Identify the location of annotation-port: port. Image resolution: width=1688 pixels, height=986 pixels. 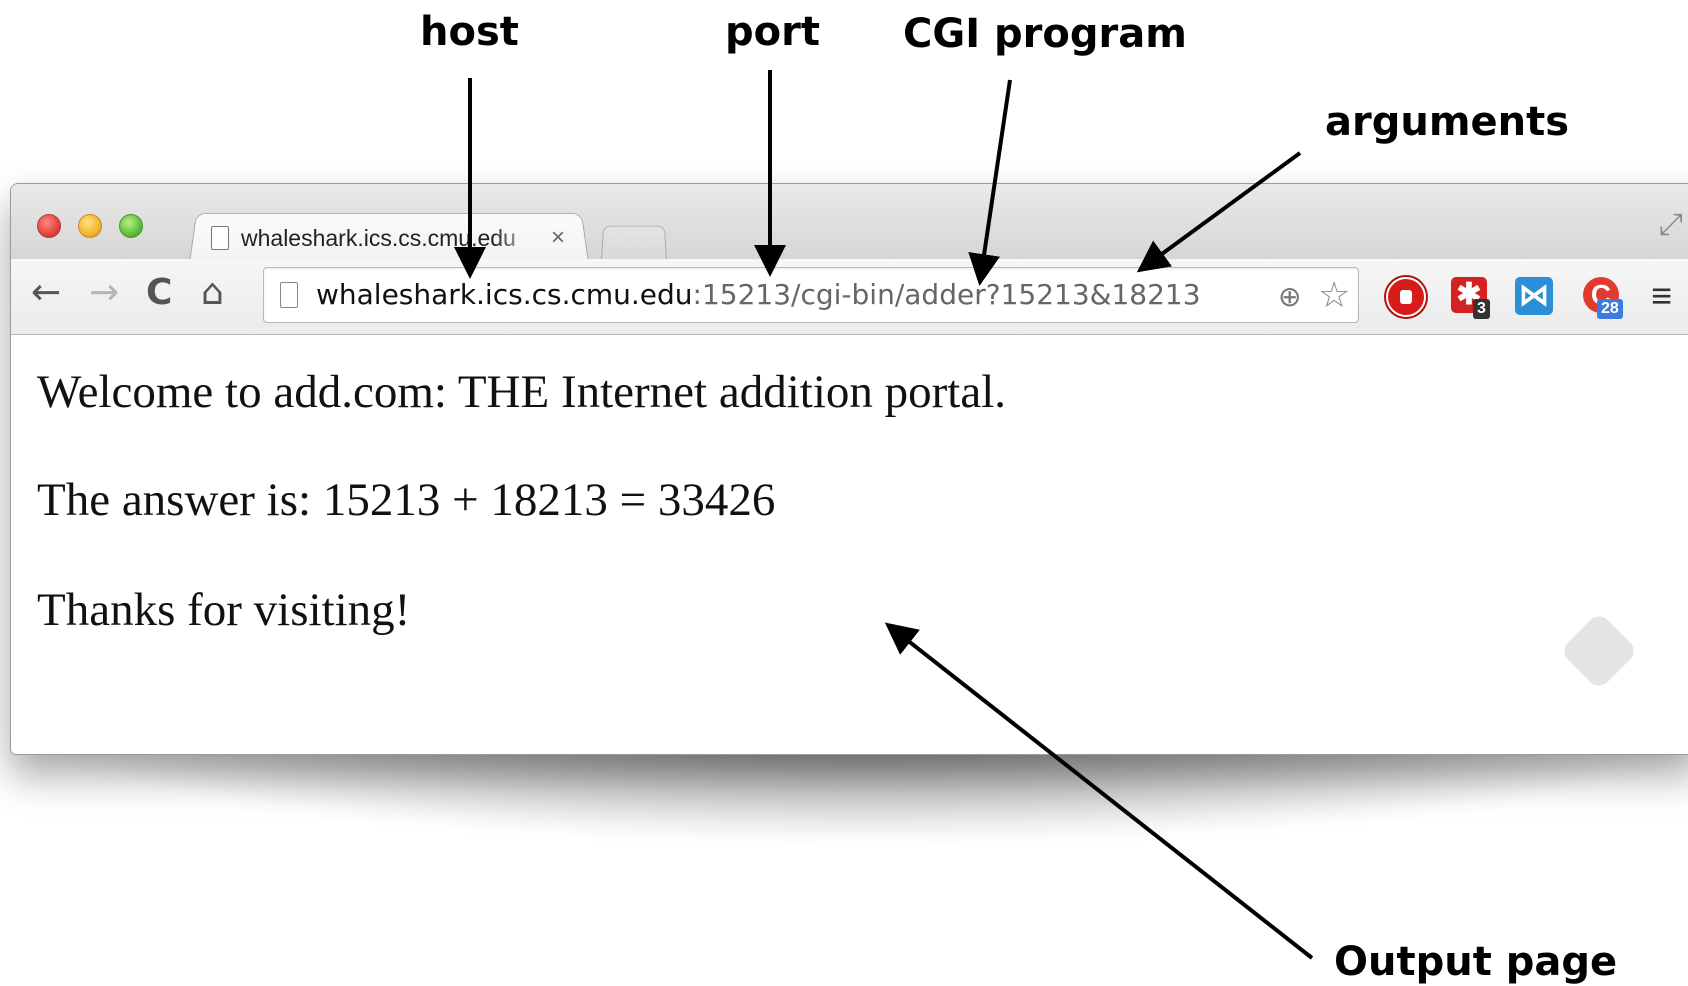
(772, 32).